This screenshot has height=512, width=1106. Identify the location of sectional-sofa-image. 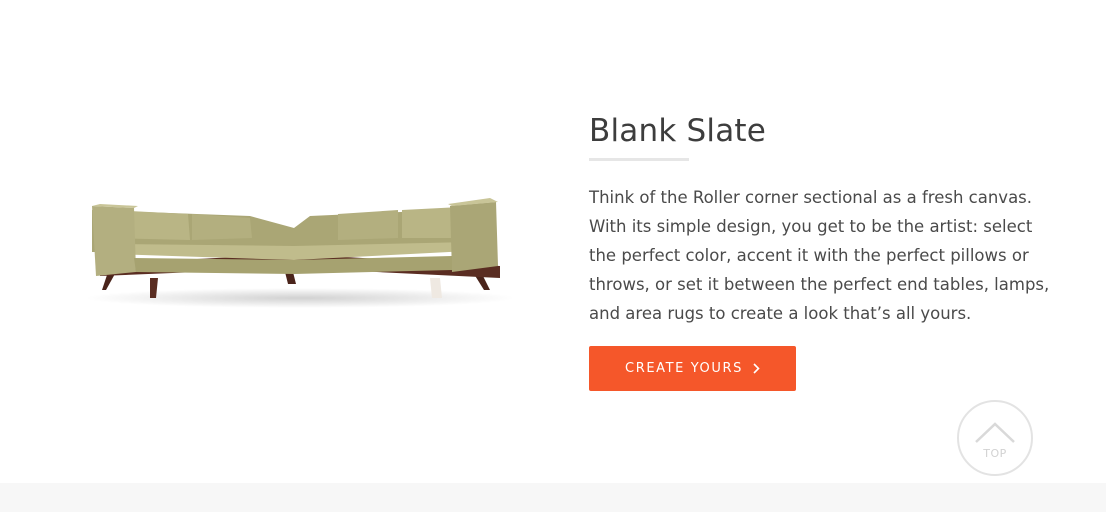
(300, 253).